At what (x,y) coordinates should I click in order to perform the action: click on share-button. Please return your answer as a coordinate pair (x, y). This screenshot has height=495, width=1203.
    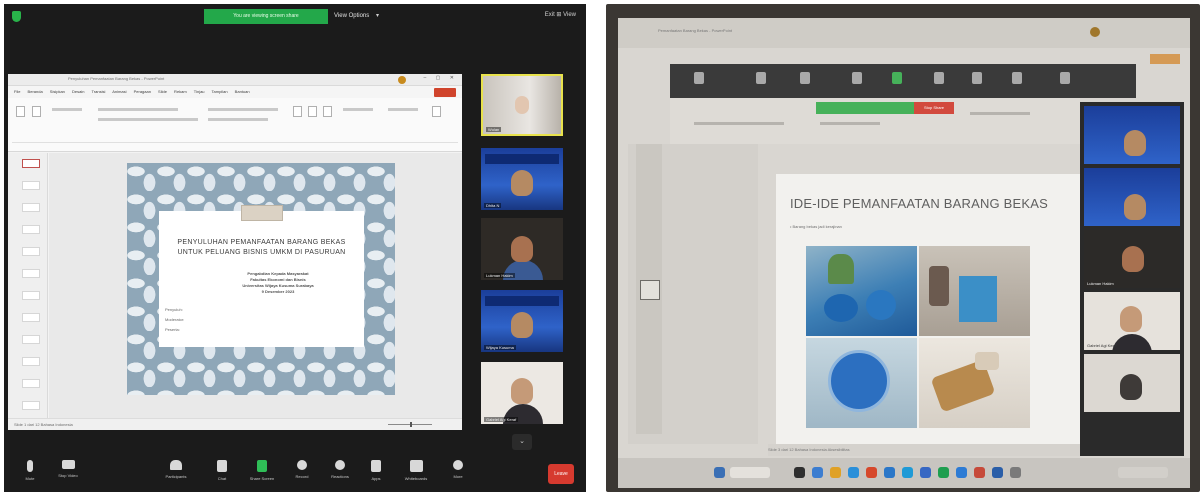
    Looking at the image, I should click on (1165, 59).